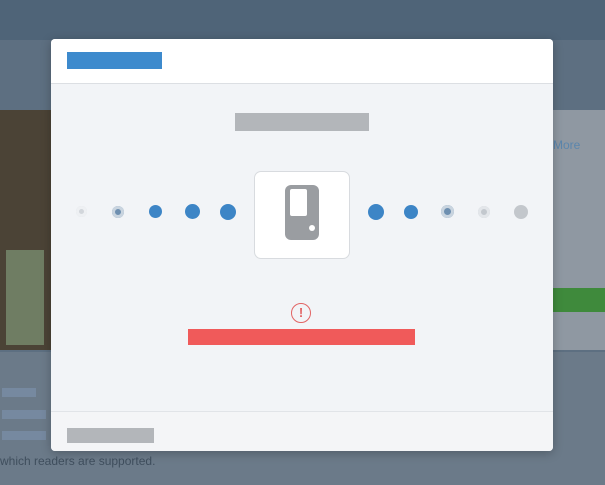  What do you see at coordinates (302, 431) in the screenshot?
I see `modal-footer` at bounding box center [302, 431].